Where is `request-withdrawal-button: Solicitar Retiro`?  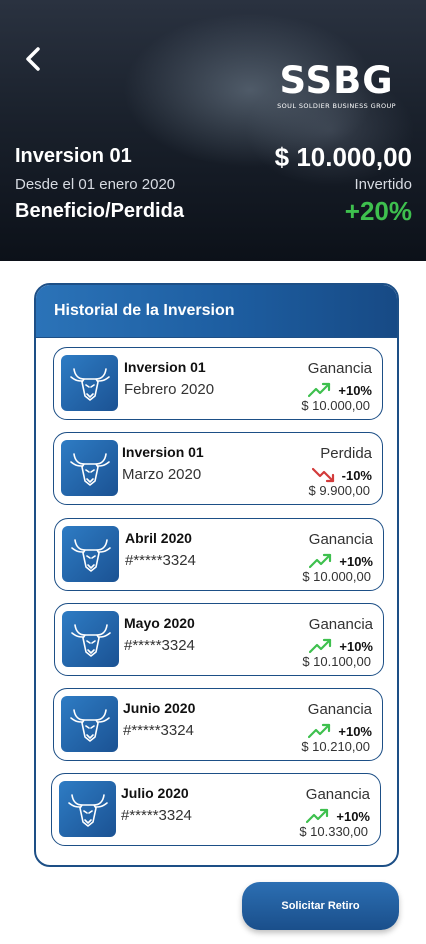
request-withdrawal-button: Solicitar Retiro is located at coordinates (320, 906).